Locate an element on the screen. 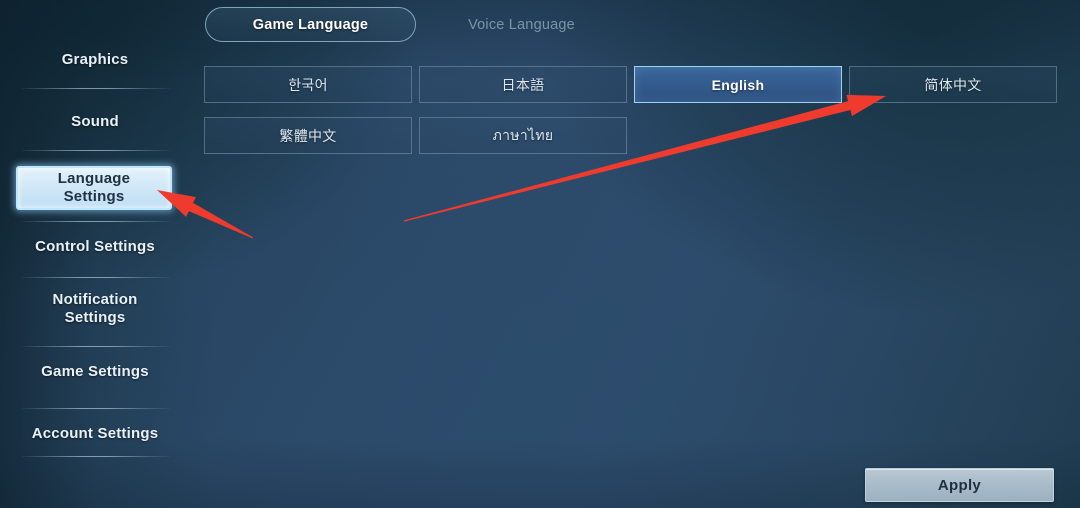 This screenshot has width=1080, height=508. apply-button: Apply is located at coordinates (959, 485).